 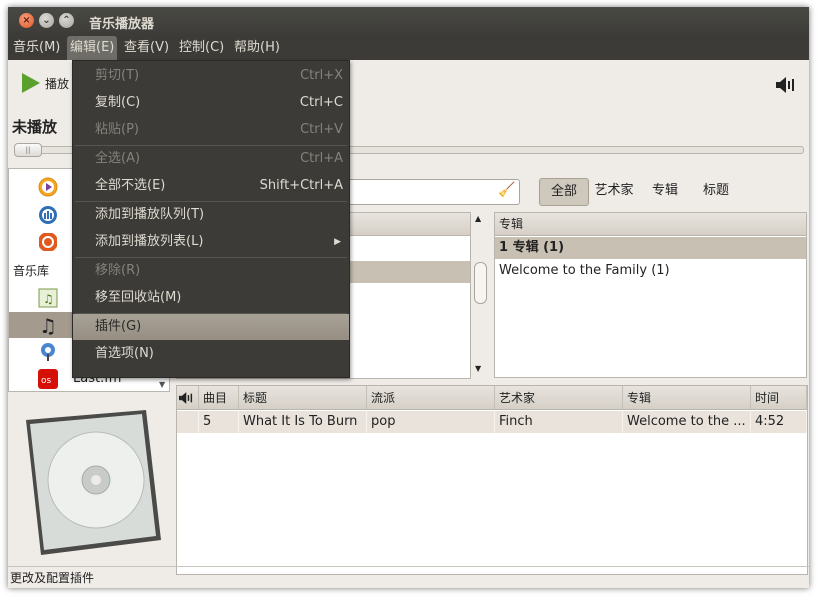 What do you see at coordinates (48, 187) in the screenshot?
I see `play-circle-icon` at bounding box center [48, 187].